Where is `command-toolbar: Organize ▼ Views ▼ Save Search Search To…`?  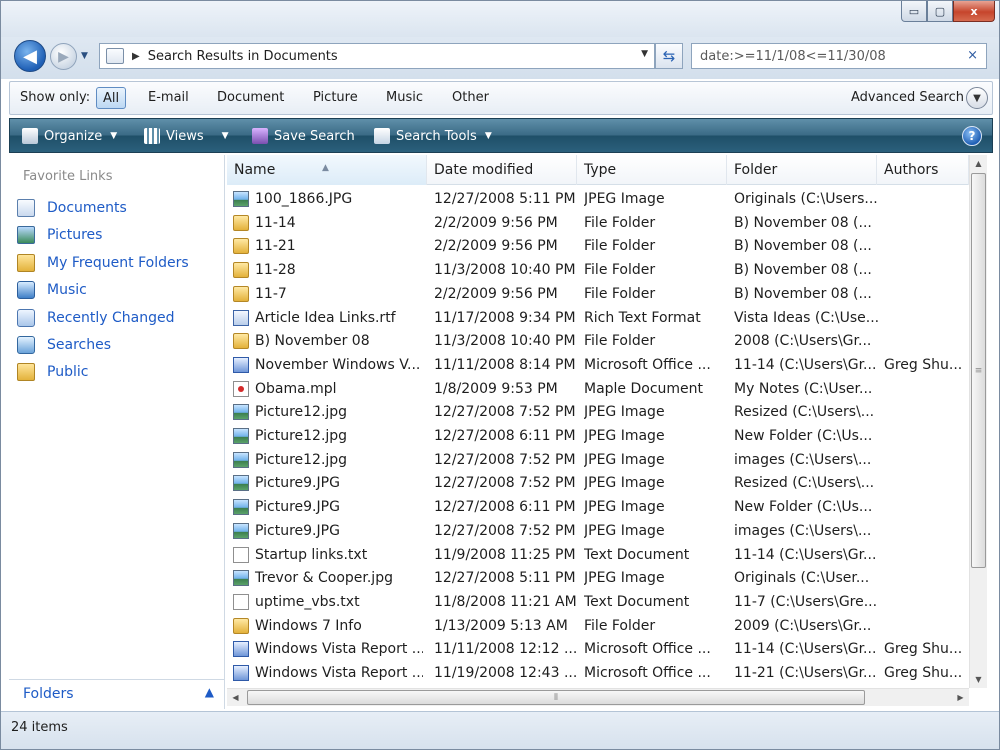 command-toolbar: Organize ▼ Views ▼ Save Search Search To… is located at coordinates (501, 135).